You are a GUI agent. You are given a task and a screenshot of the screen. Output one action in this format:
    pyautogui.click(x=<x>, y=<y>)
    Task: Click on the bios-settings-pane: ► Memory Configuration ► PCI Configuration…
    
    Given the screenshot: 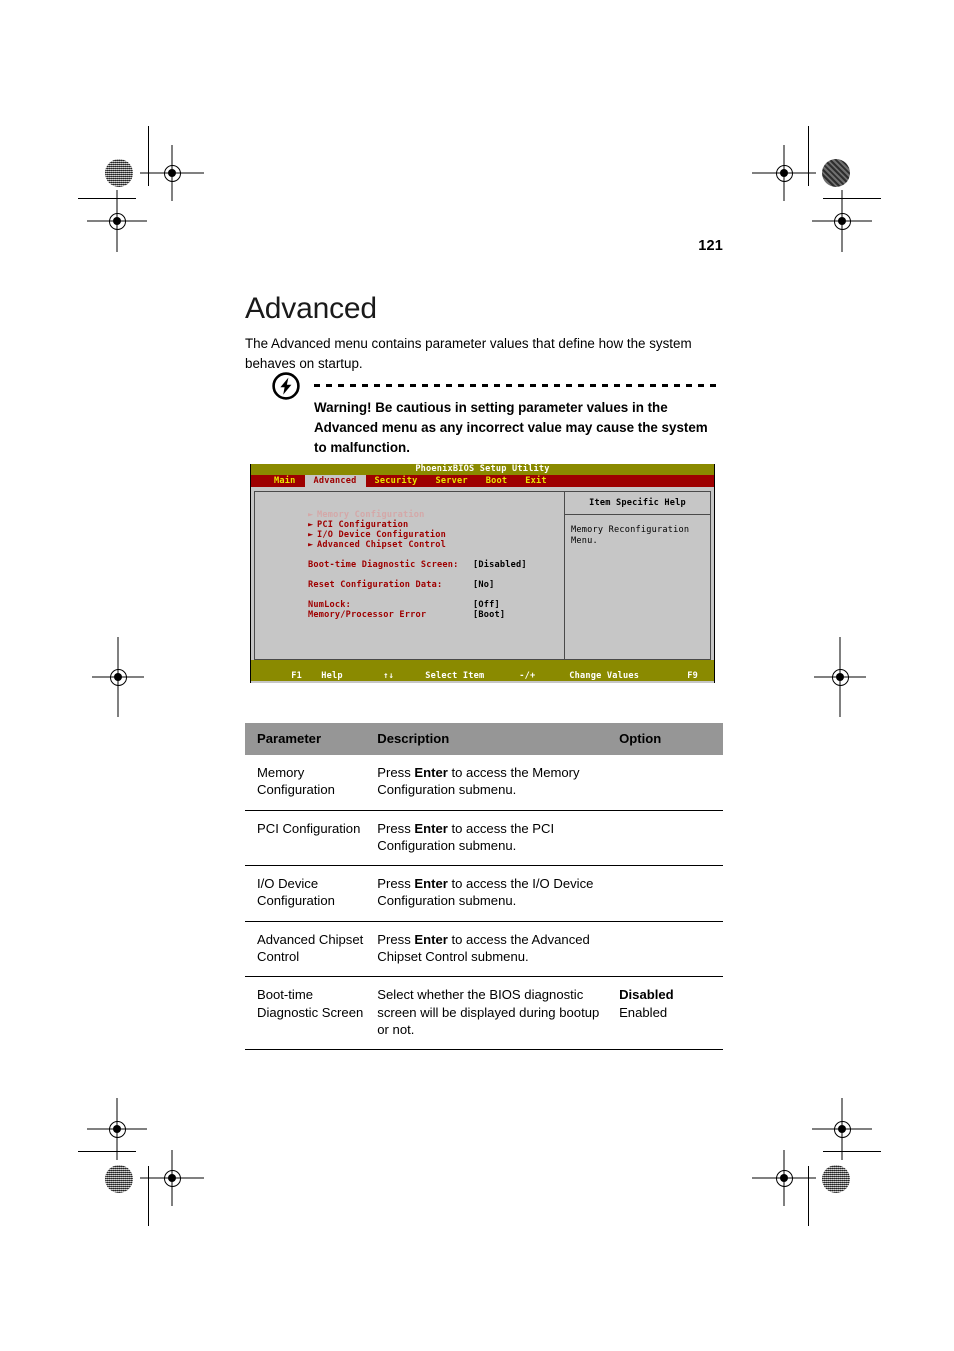 What is the action you would take?
    pyautogui.click(x=409, y=575)
    